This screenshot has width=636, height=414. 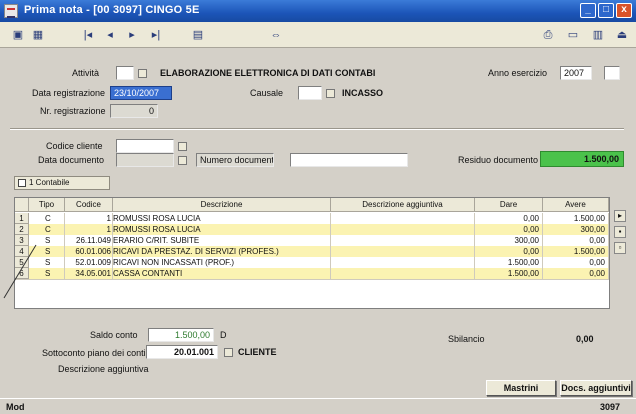 I want to click on title-bar: Prima nota - [00 3097] CINGO 5E _ □ x, so click(x=318, y=11).